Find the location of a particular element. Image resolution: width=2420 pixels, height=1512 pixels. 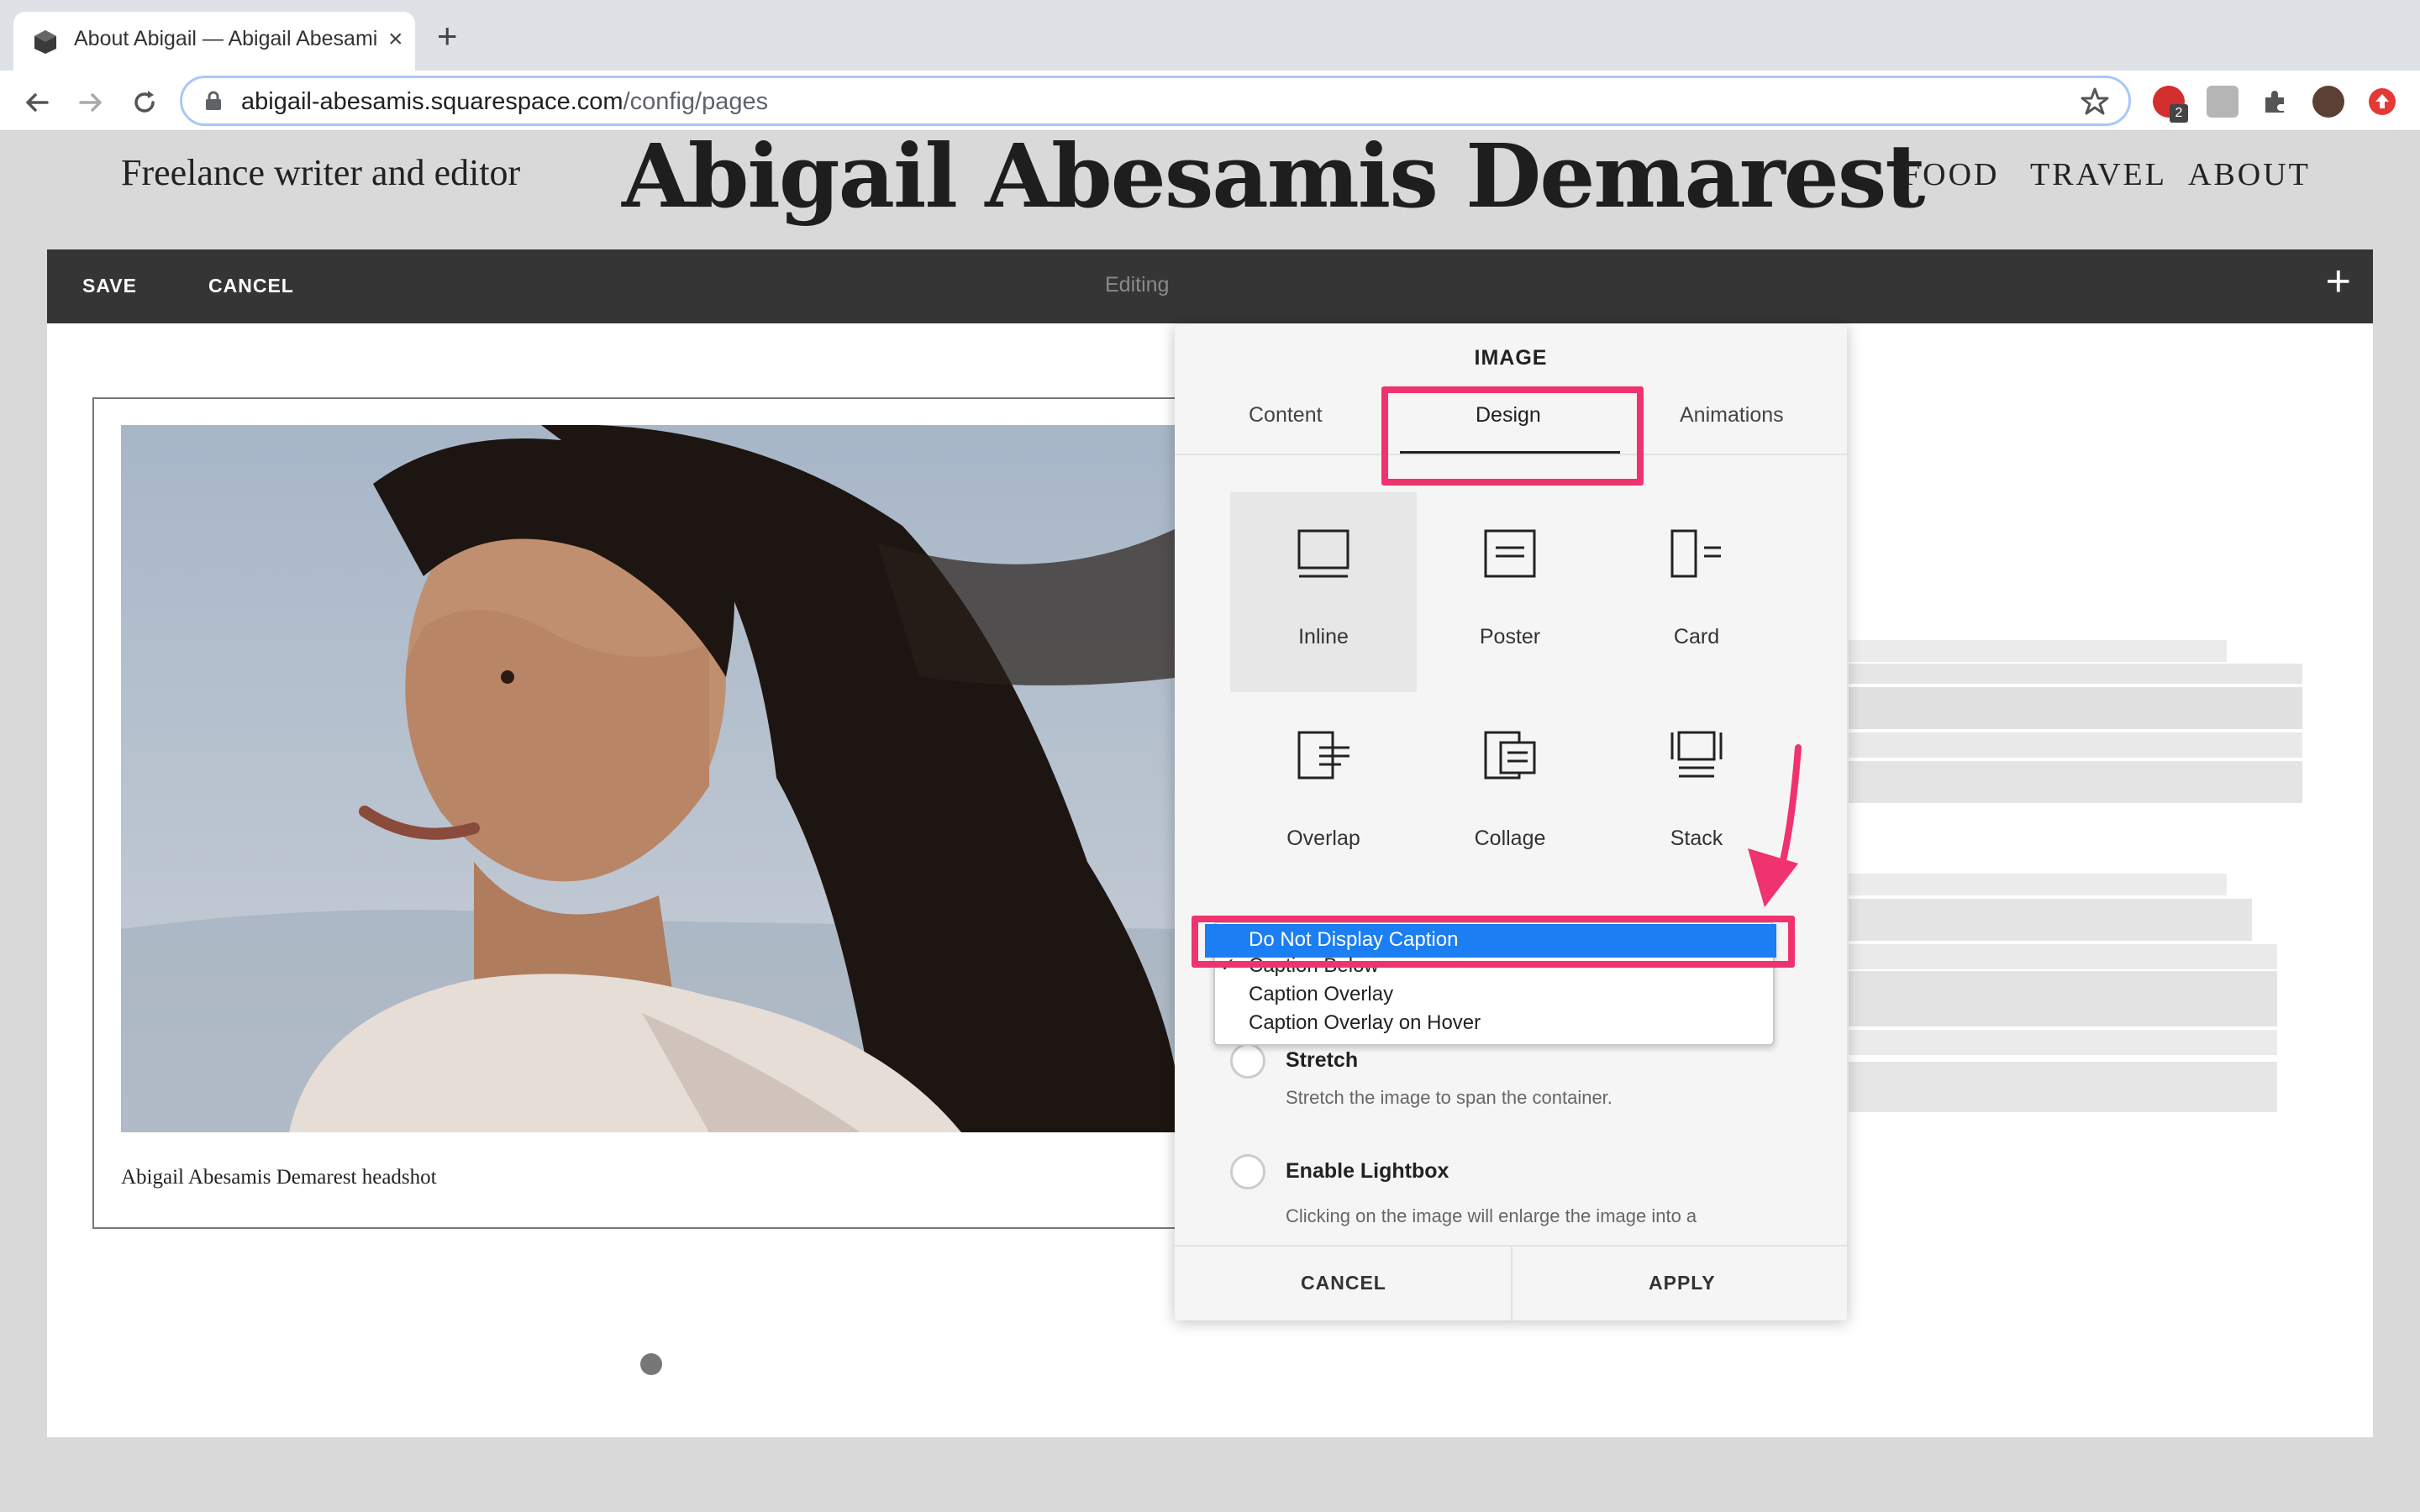

stack-layout-icon is located at coordinates (1696, 754).